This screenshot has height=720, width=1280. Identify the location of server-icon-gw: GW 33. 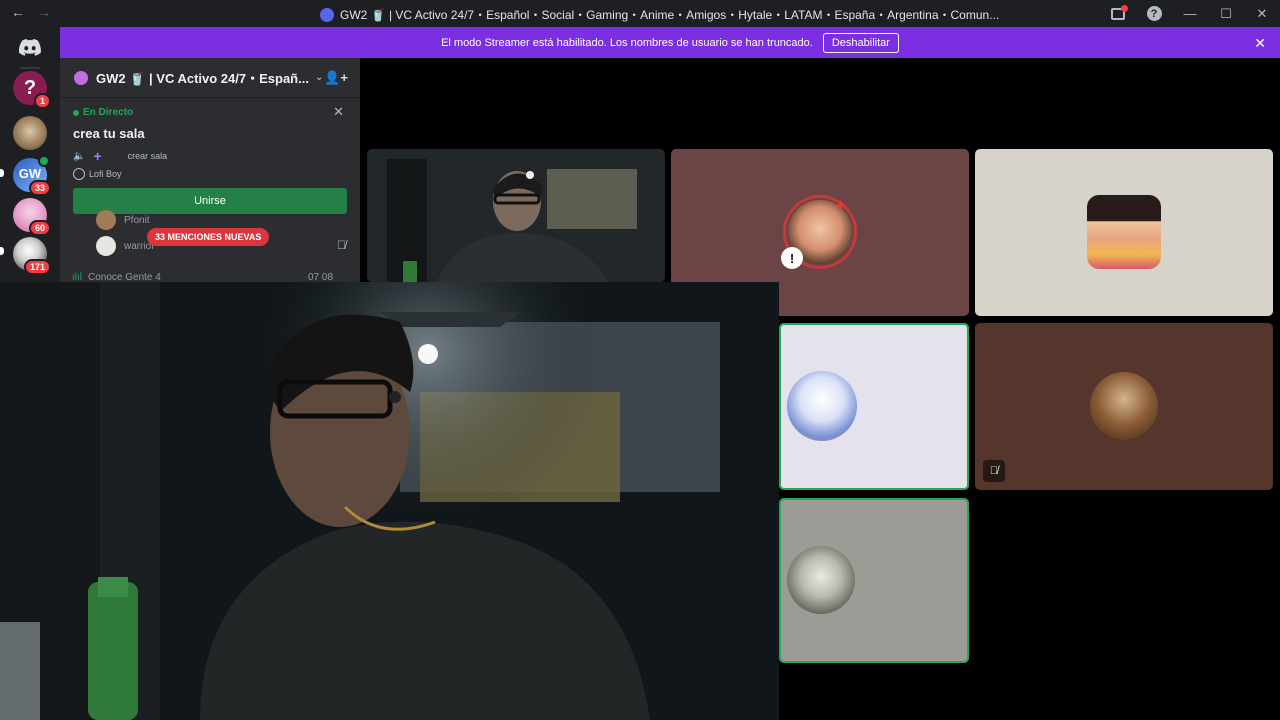
(32, 175).